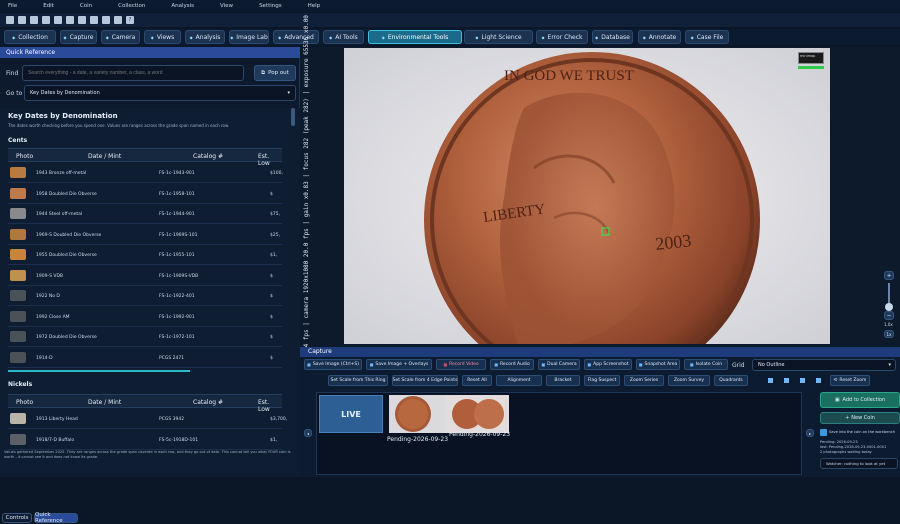 The width and height of the screenshot is (900, 524). What do you see at coordinates (658, 364) in the screenshot?
I see `snapshot-area-button: ■ Snapshot Area` at bounding box center [658, 364].